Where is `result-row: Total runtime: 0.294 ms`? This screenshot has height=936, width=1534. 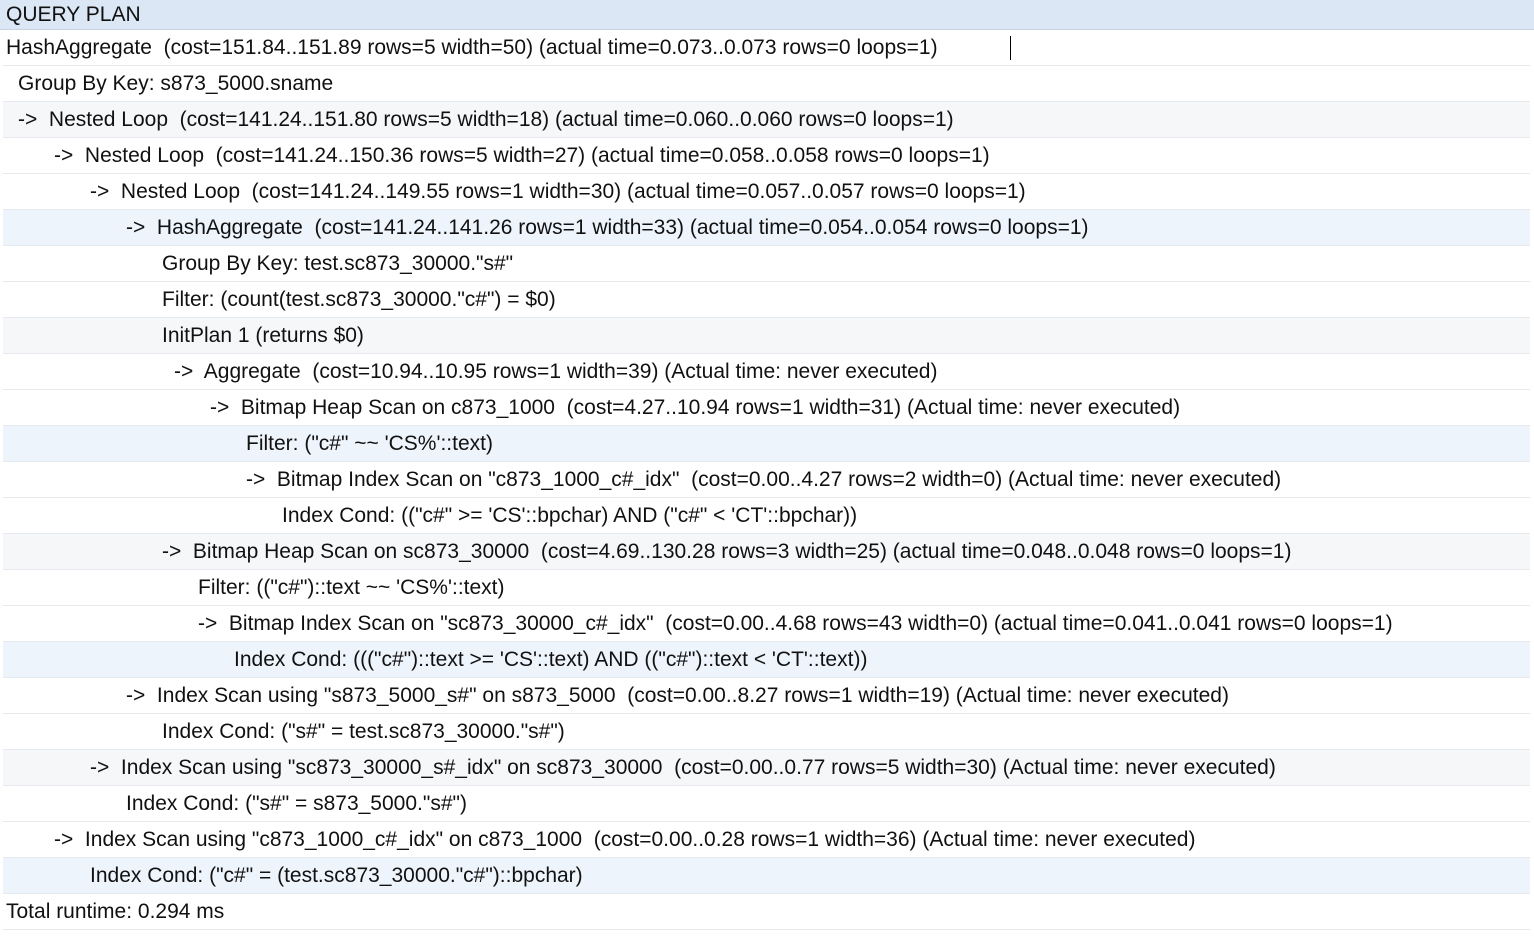
result-row: Total runtime: 0.294 ms is located at coordinates (766, 912).